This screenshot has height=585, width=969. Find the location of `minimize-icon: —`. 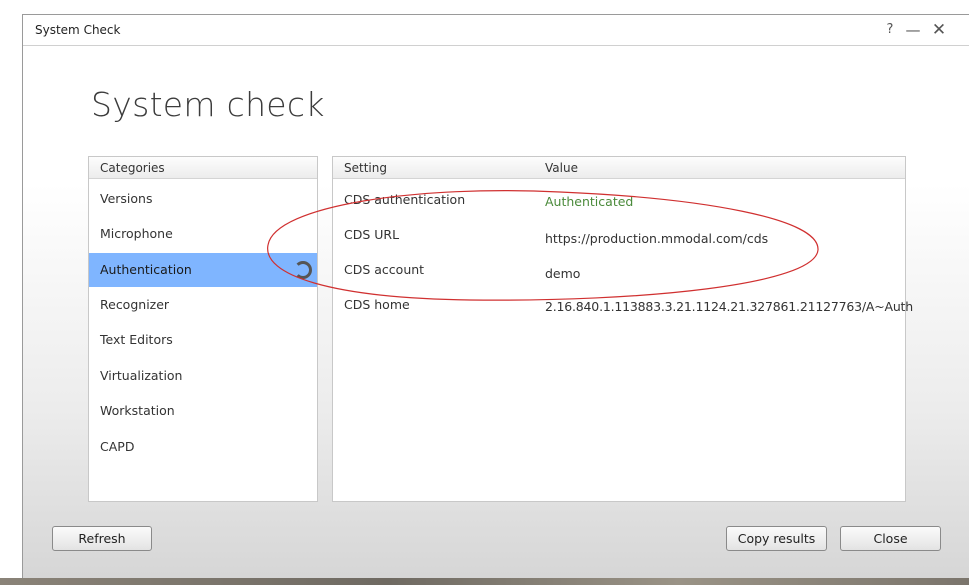

minimize-icon: — is located at coordinates (913, 30).